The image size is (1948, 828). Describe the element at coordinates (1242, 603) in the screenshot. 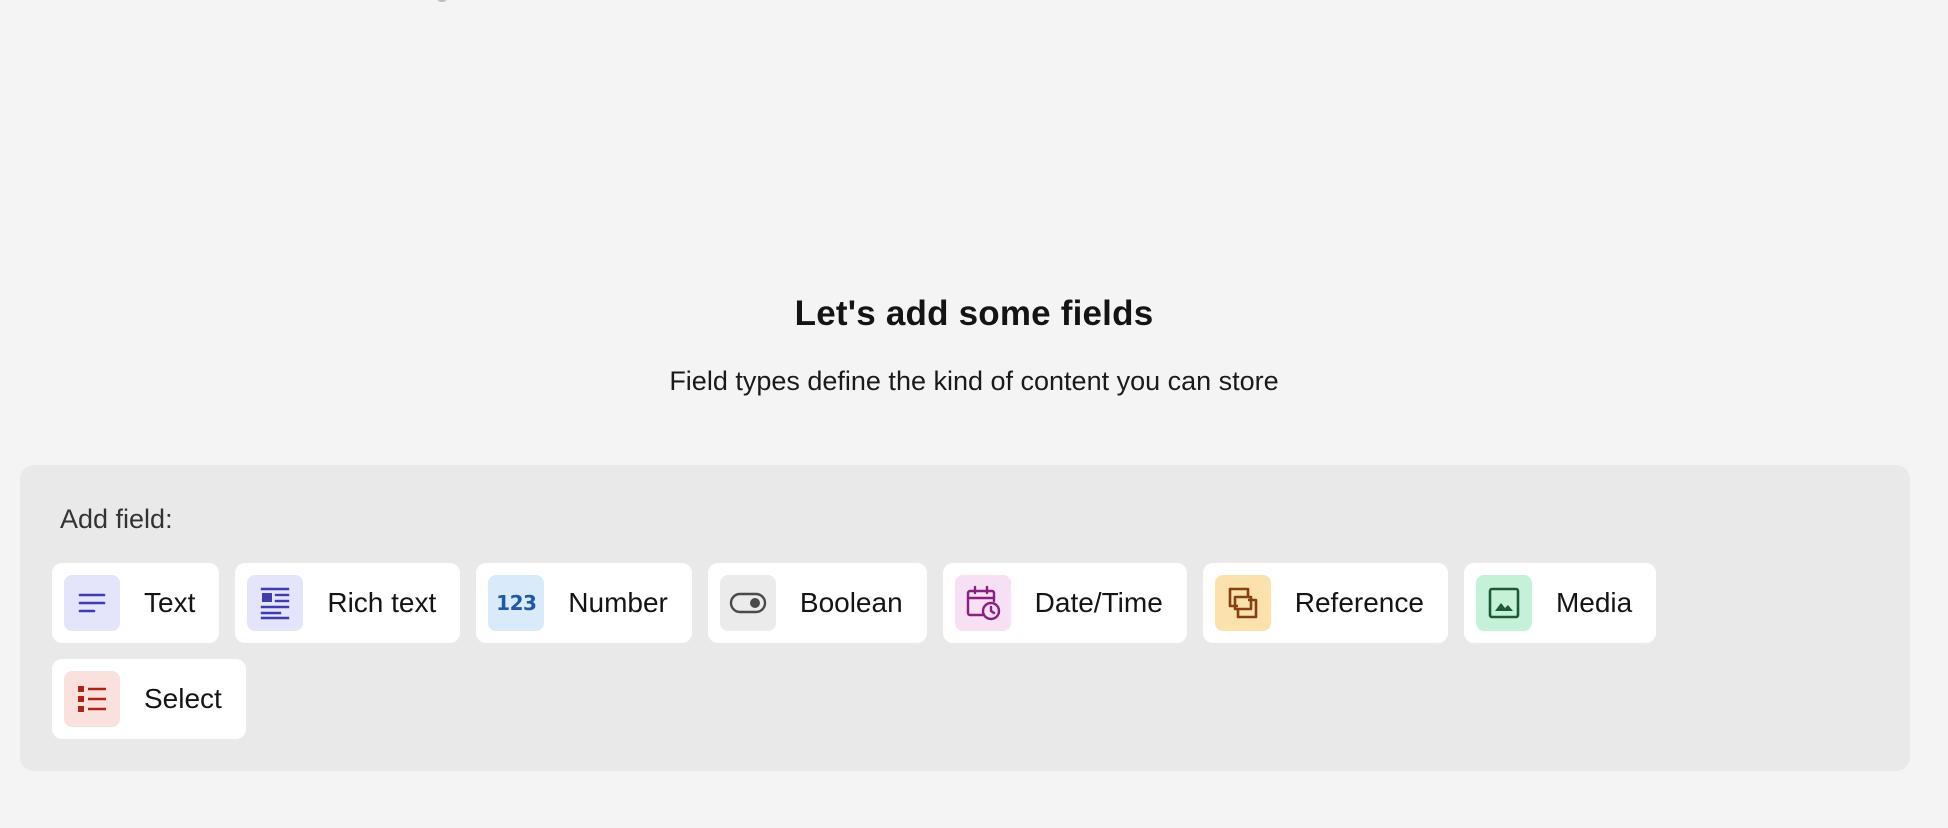

I see `reference-link-icon` at that location.